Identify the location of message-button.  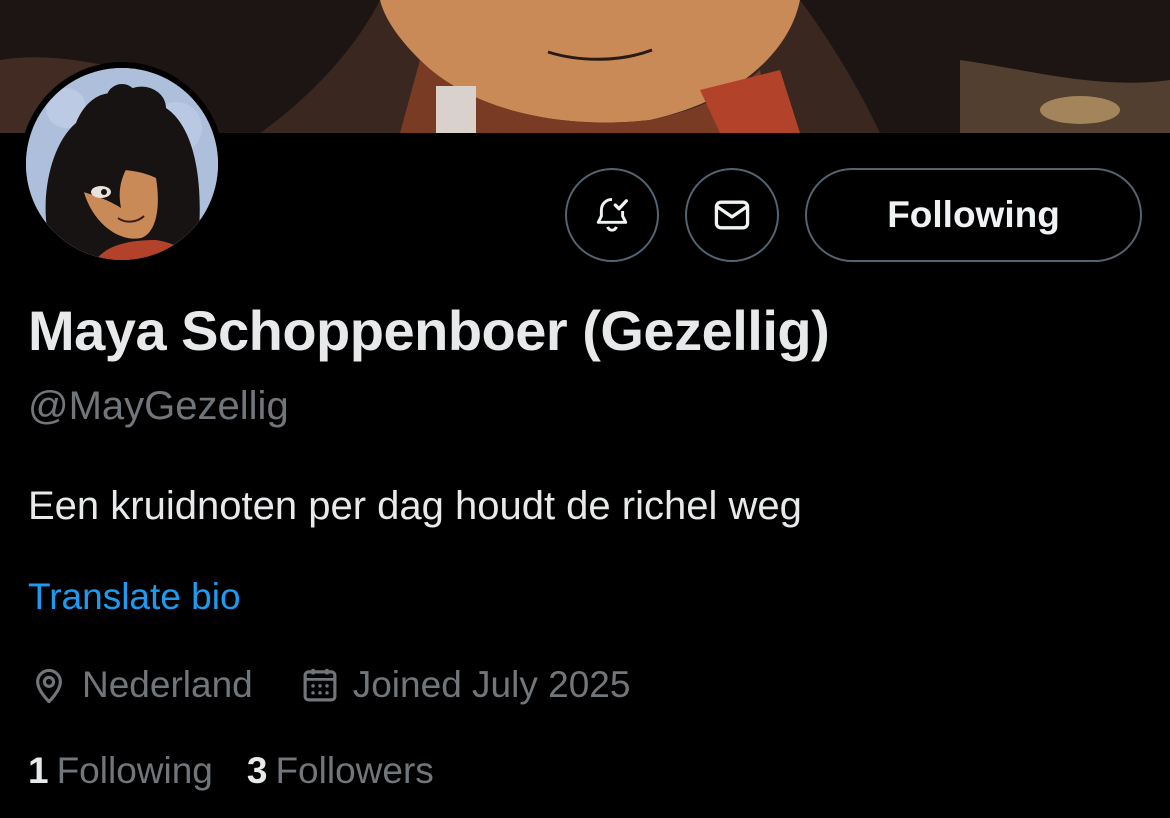
(732, 215).